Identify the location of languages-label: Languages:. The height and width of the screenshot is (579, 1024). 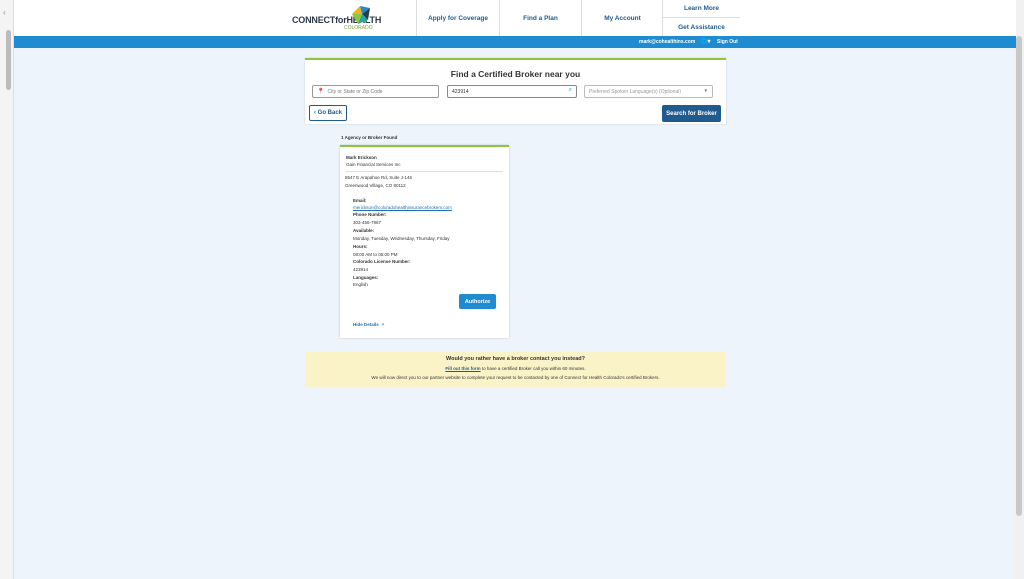
(366, 277).